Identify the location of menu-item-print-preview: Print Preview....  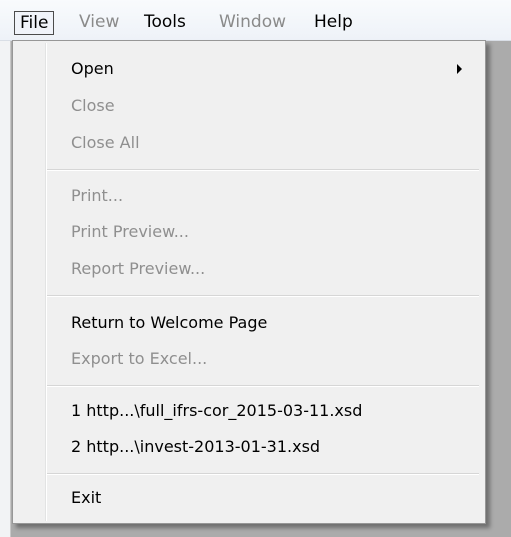
(130, 232).